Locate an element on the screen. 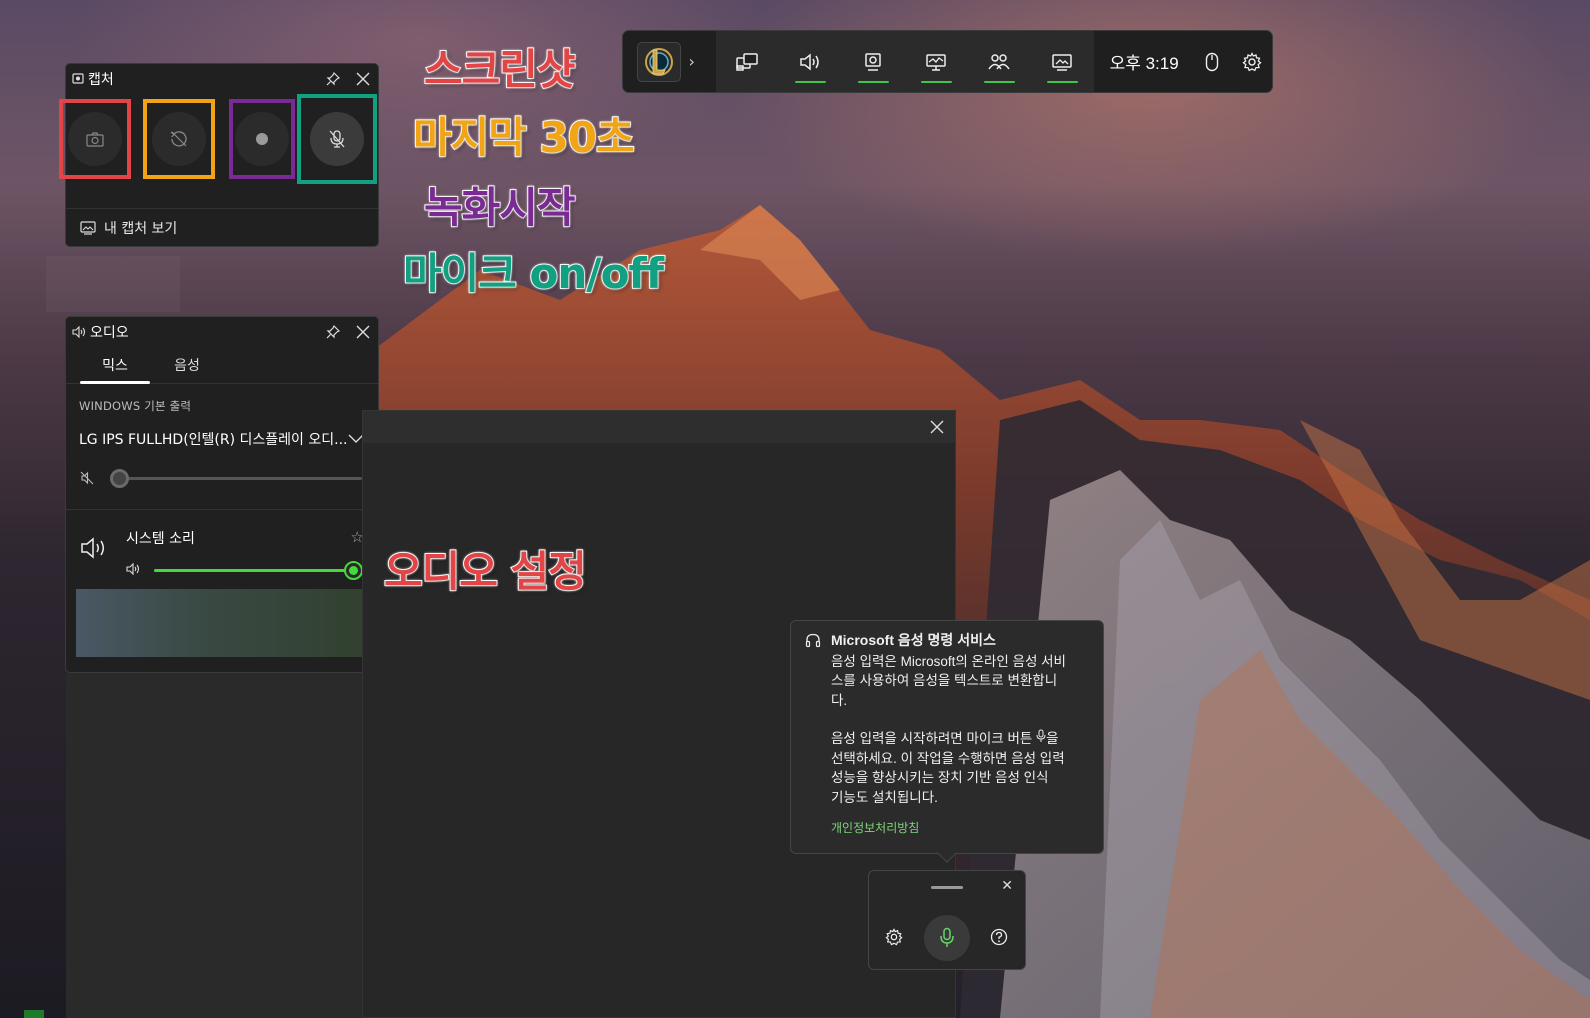 This screenshot has height=1018, width=1590. device-volume-row is located at coordinates (222, 468).